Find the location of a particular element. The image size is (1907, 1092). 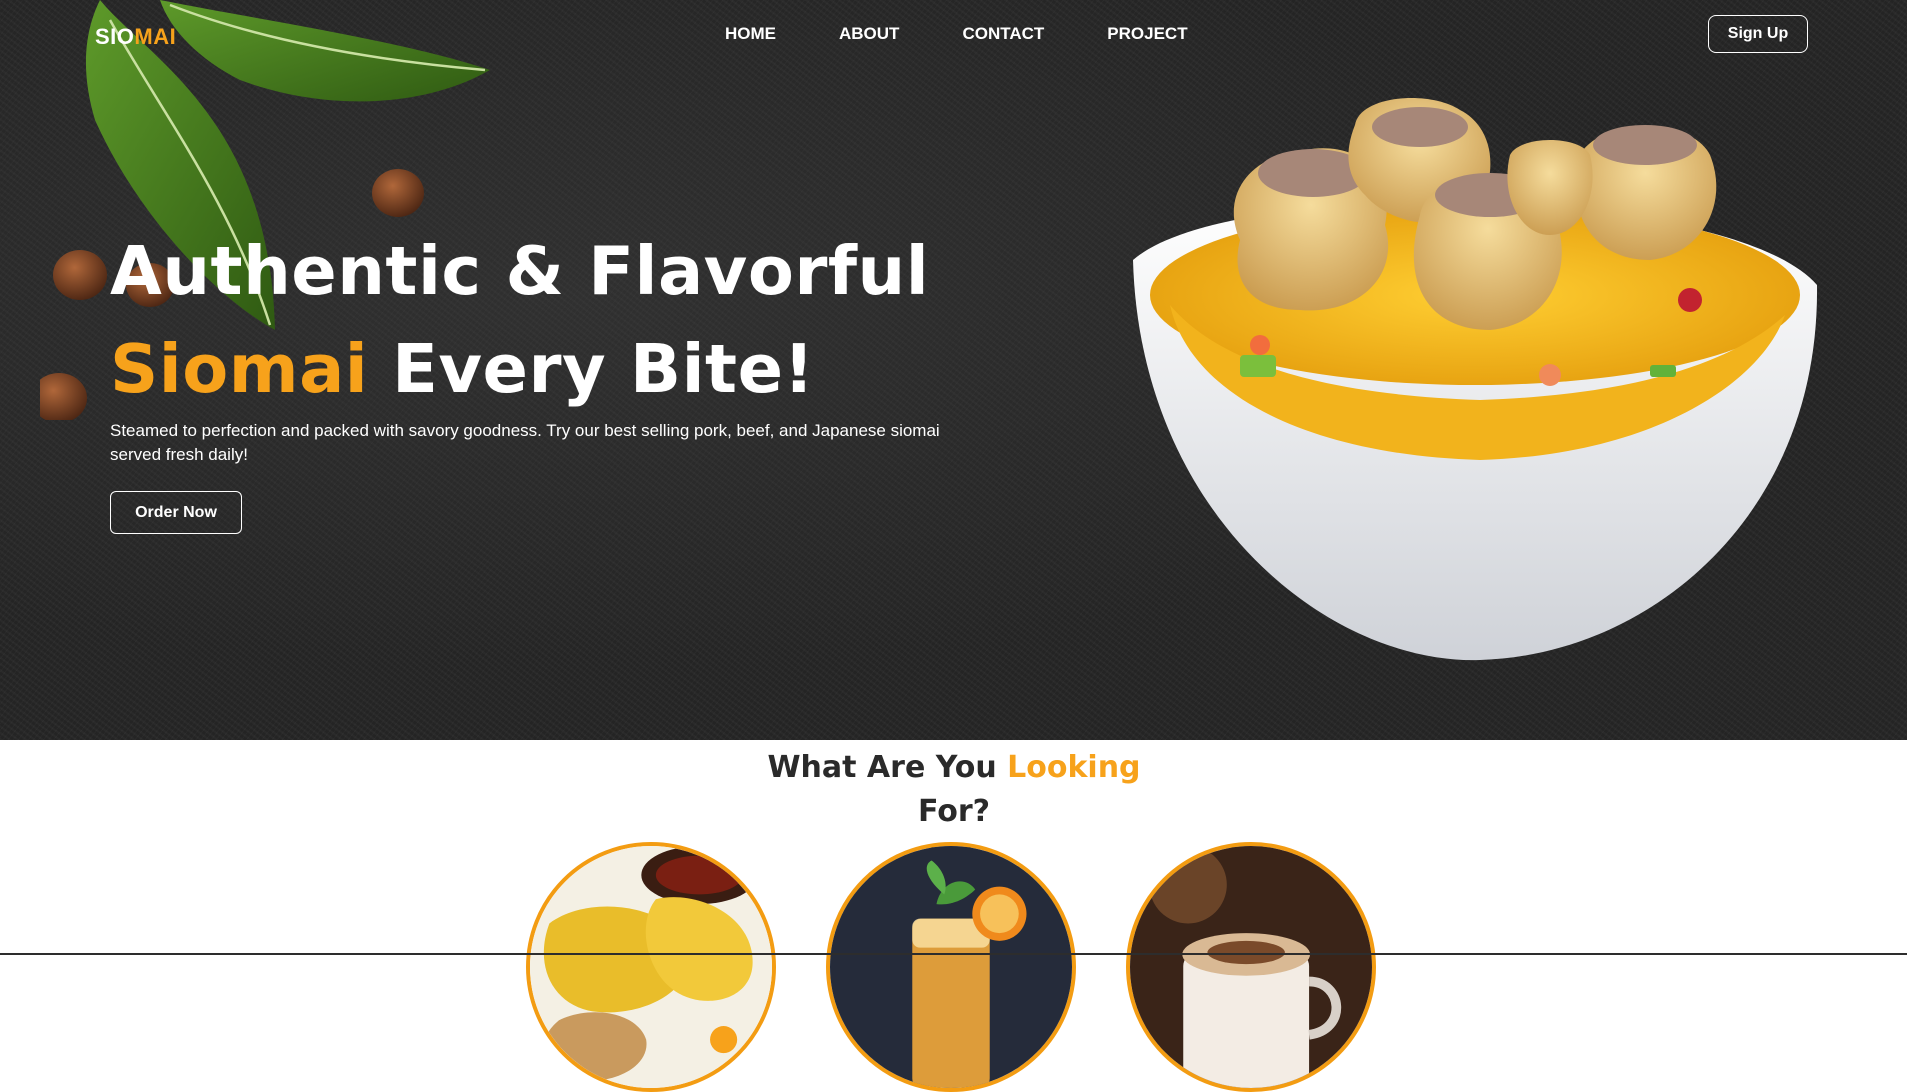

headline-rest: Every Bite! is located at coordinates (591, 369).